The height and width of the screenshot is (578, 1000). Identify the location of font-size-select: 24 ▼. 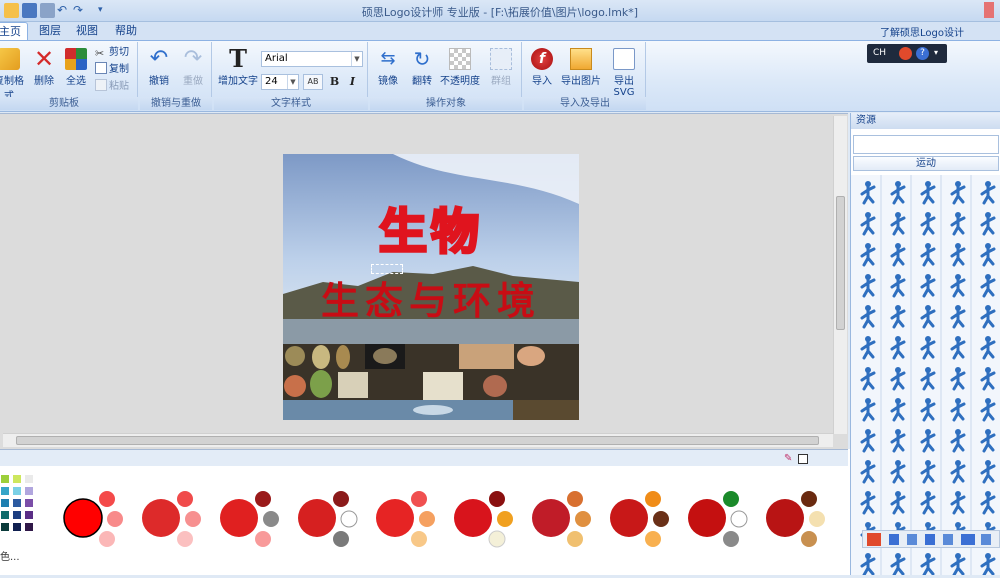
(280, 82).